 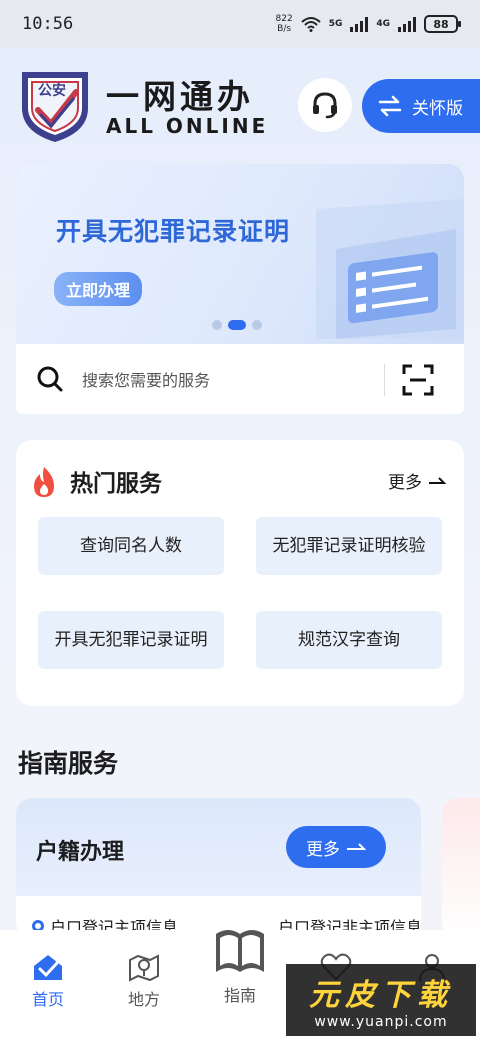 What do you see at coordinates (48, 981) in the screenshot?
I see `tab-home: 首页` at bounding box center [48, 981].